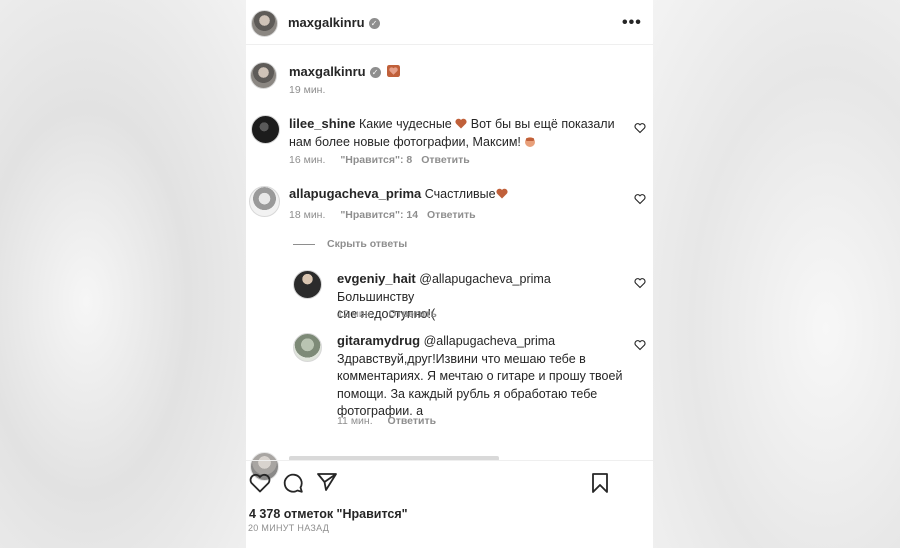 The width and height of the screenshot is (900, 548). I want to click on comment-likes: "Нравится": 14, so click(379, 215).